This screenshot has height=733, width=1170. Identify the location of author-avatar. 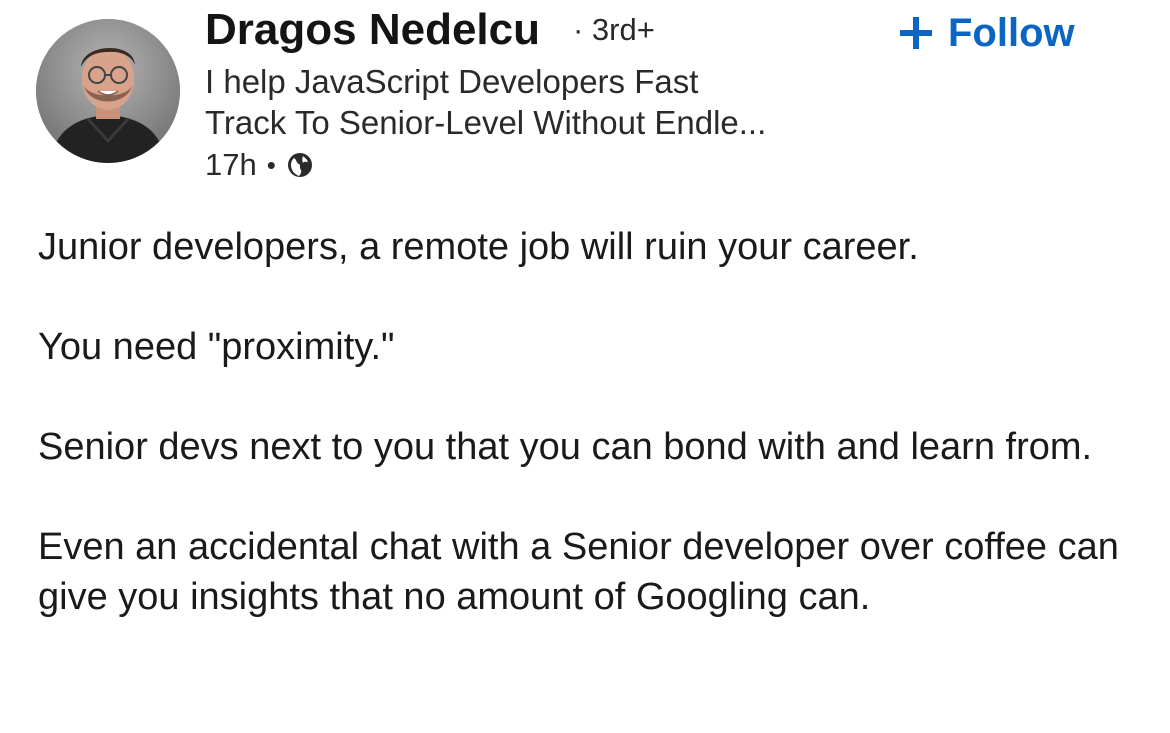
(108, 91).